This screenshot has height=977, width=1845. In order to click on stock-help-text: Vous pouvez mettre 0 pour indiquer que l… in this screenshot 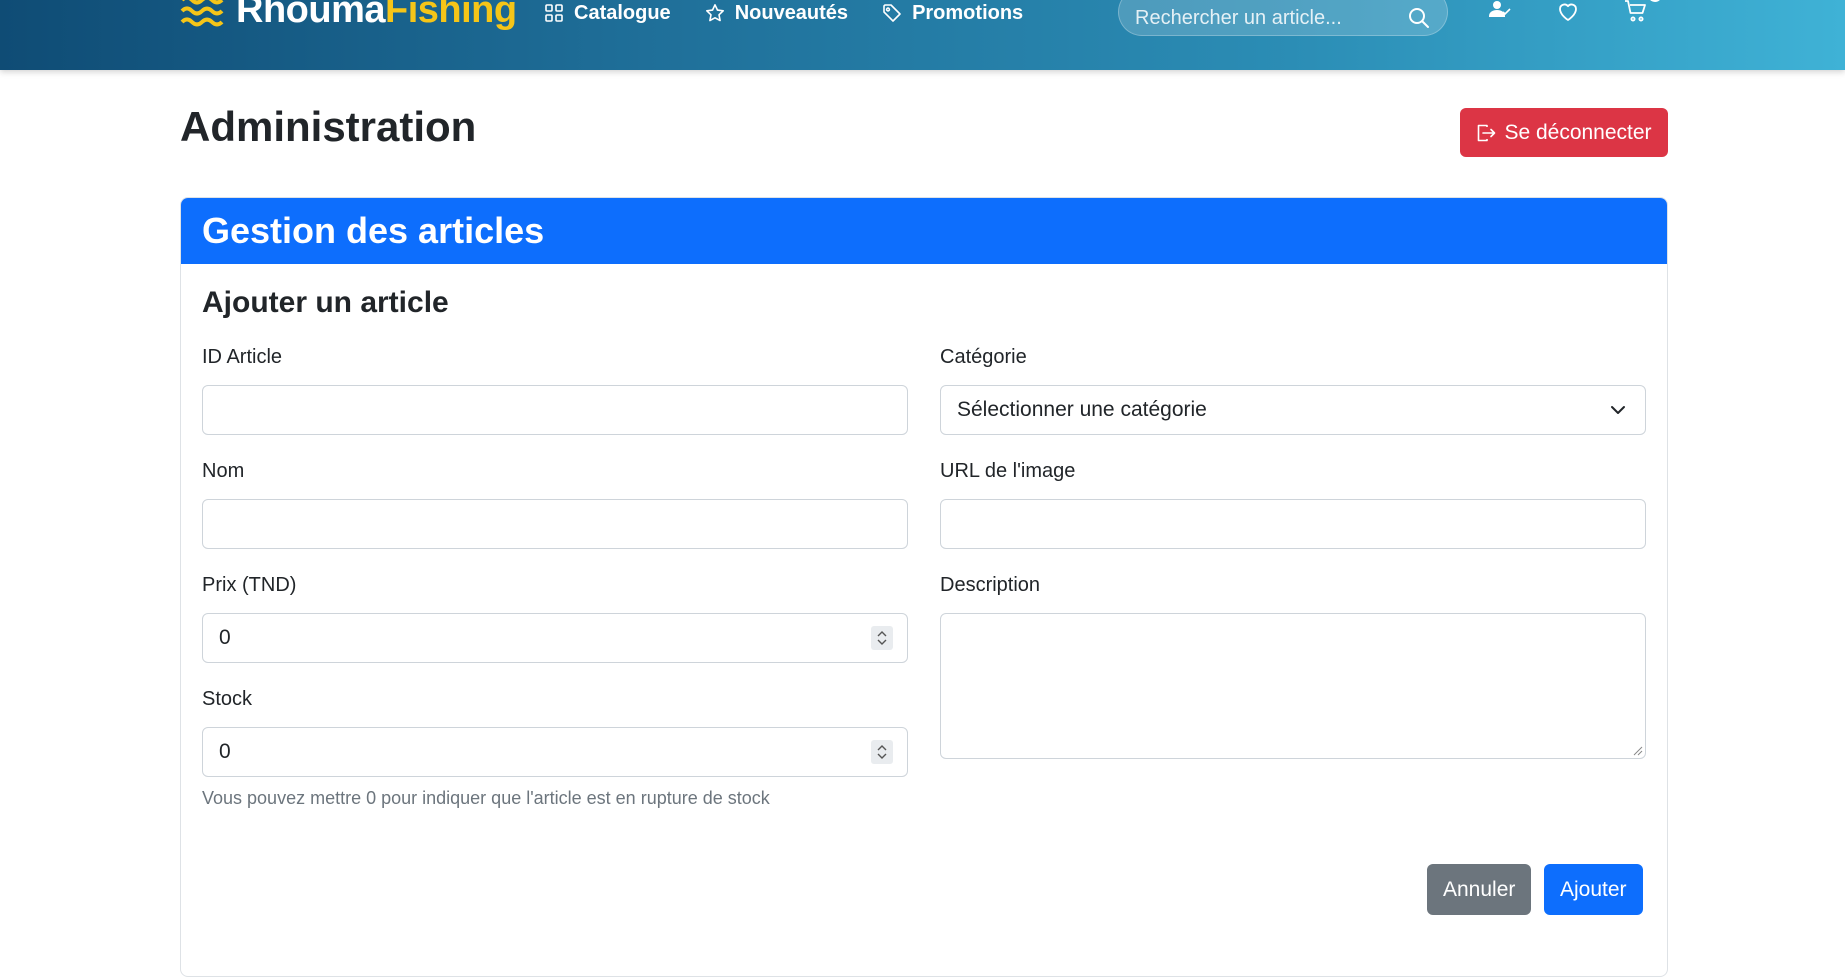, I will do `click(486, 798)`.